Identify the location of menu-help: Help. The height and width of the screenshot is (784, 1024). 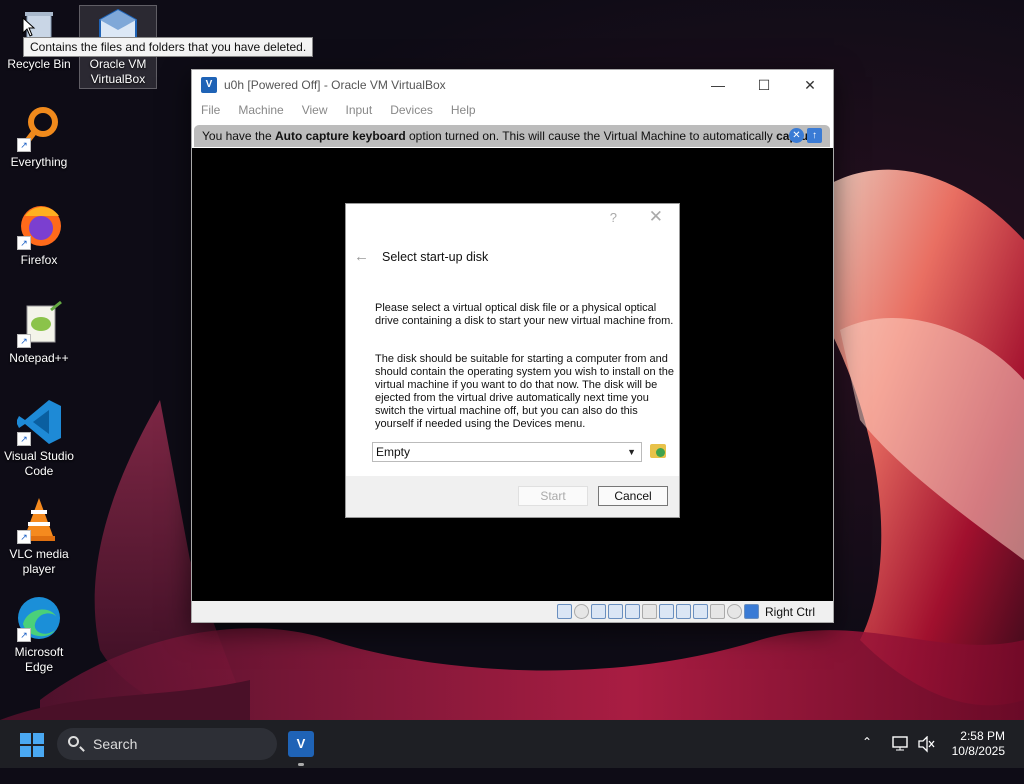
(463, 110).